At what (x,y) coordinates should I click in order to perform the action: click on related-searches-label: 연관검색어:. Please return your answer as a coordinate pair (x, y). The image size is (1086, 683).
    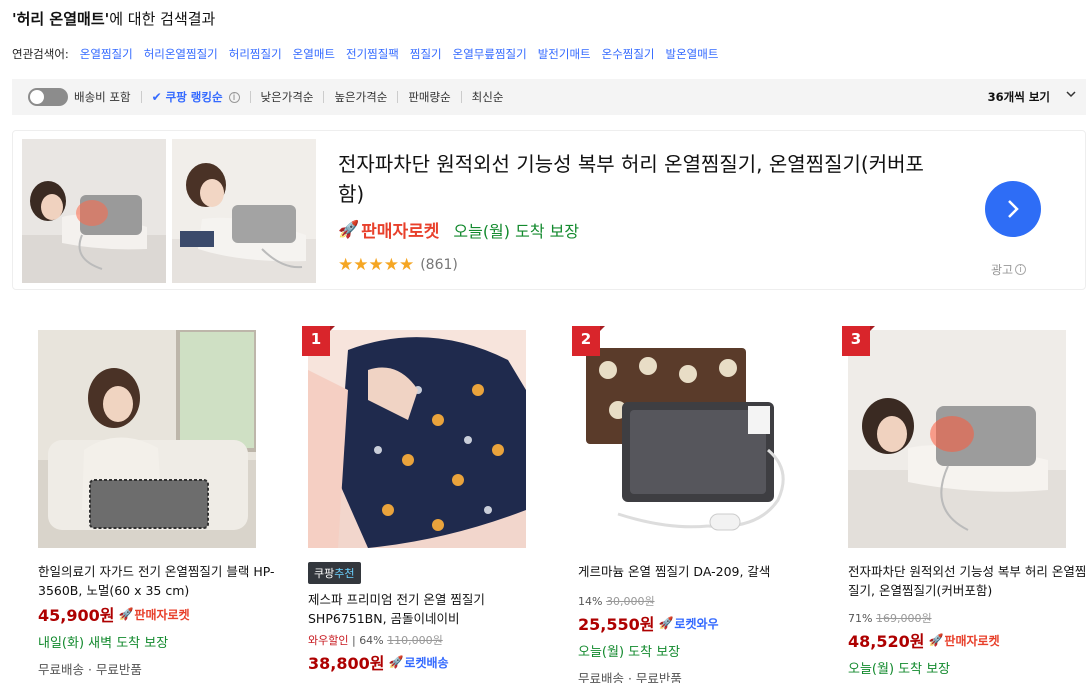
    Looking at the image, I should click on (40, 54).